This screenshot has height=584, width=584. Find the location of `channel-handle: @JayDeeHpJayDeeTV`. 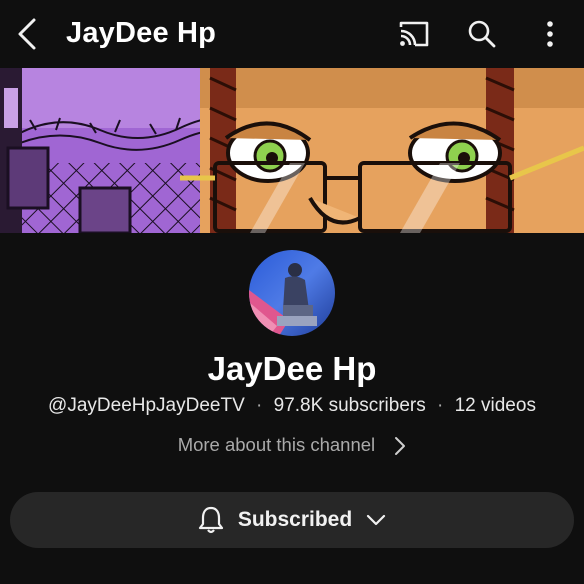

channel-handle: @JayDeeHpJayDeeTV is located at coordinates (146, 405).